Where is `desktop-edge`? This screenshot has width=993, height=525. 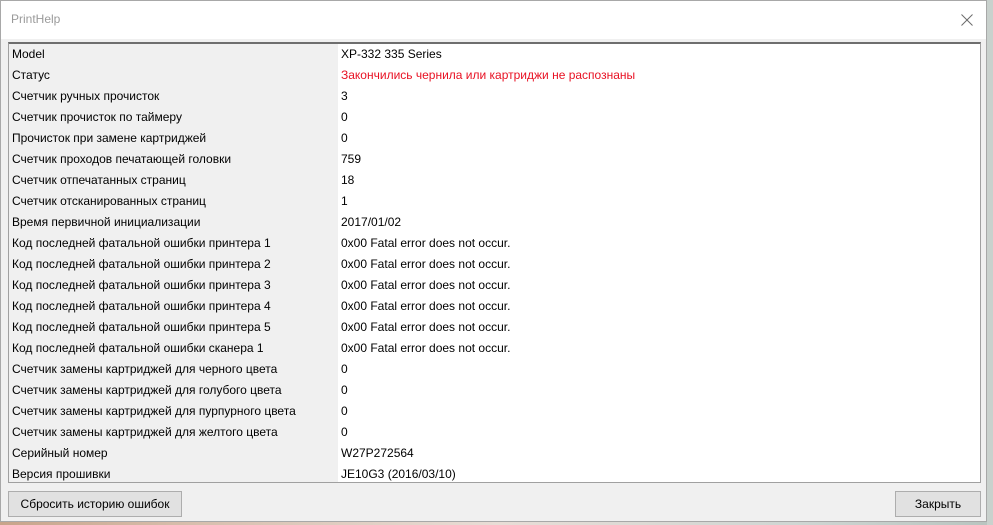
desktop-edge is located at coordinates (990, 262).